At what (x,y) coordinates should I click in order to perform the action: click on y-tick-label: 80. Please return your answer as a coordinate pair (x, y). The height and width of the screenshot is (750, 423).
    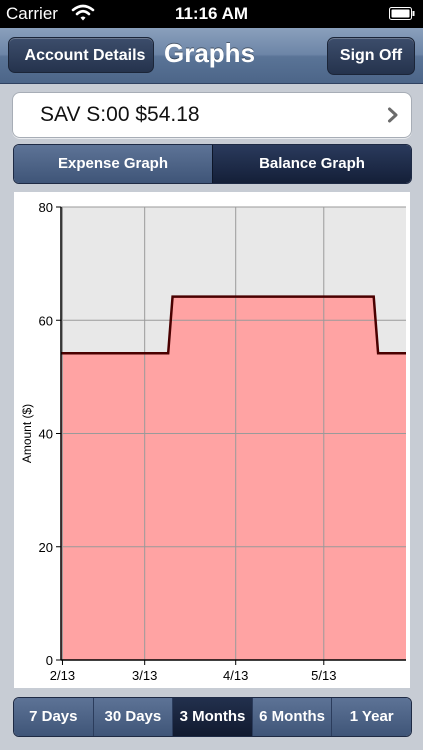
    Looking at the image, I should click on (46, 207).